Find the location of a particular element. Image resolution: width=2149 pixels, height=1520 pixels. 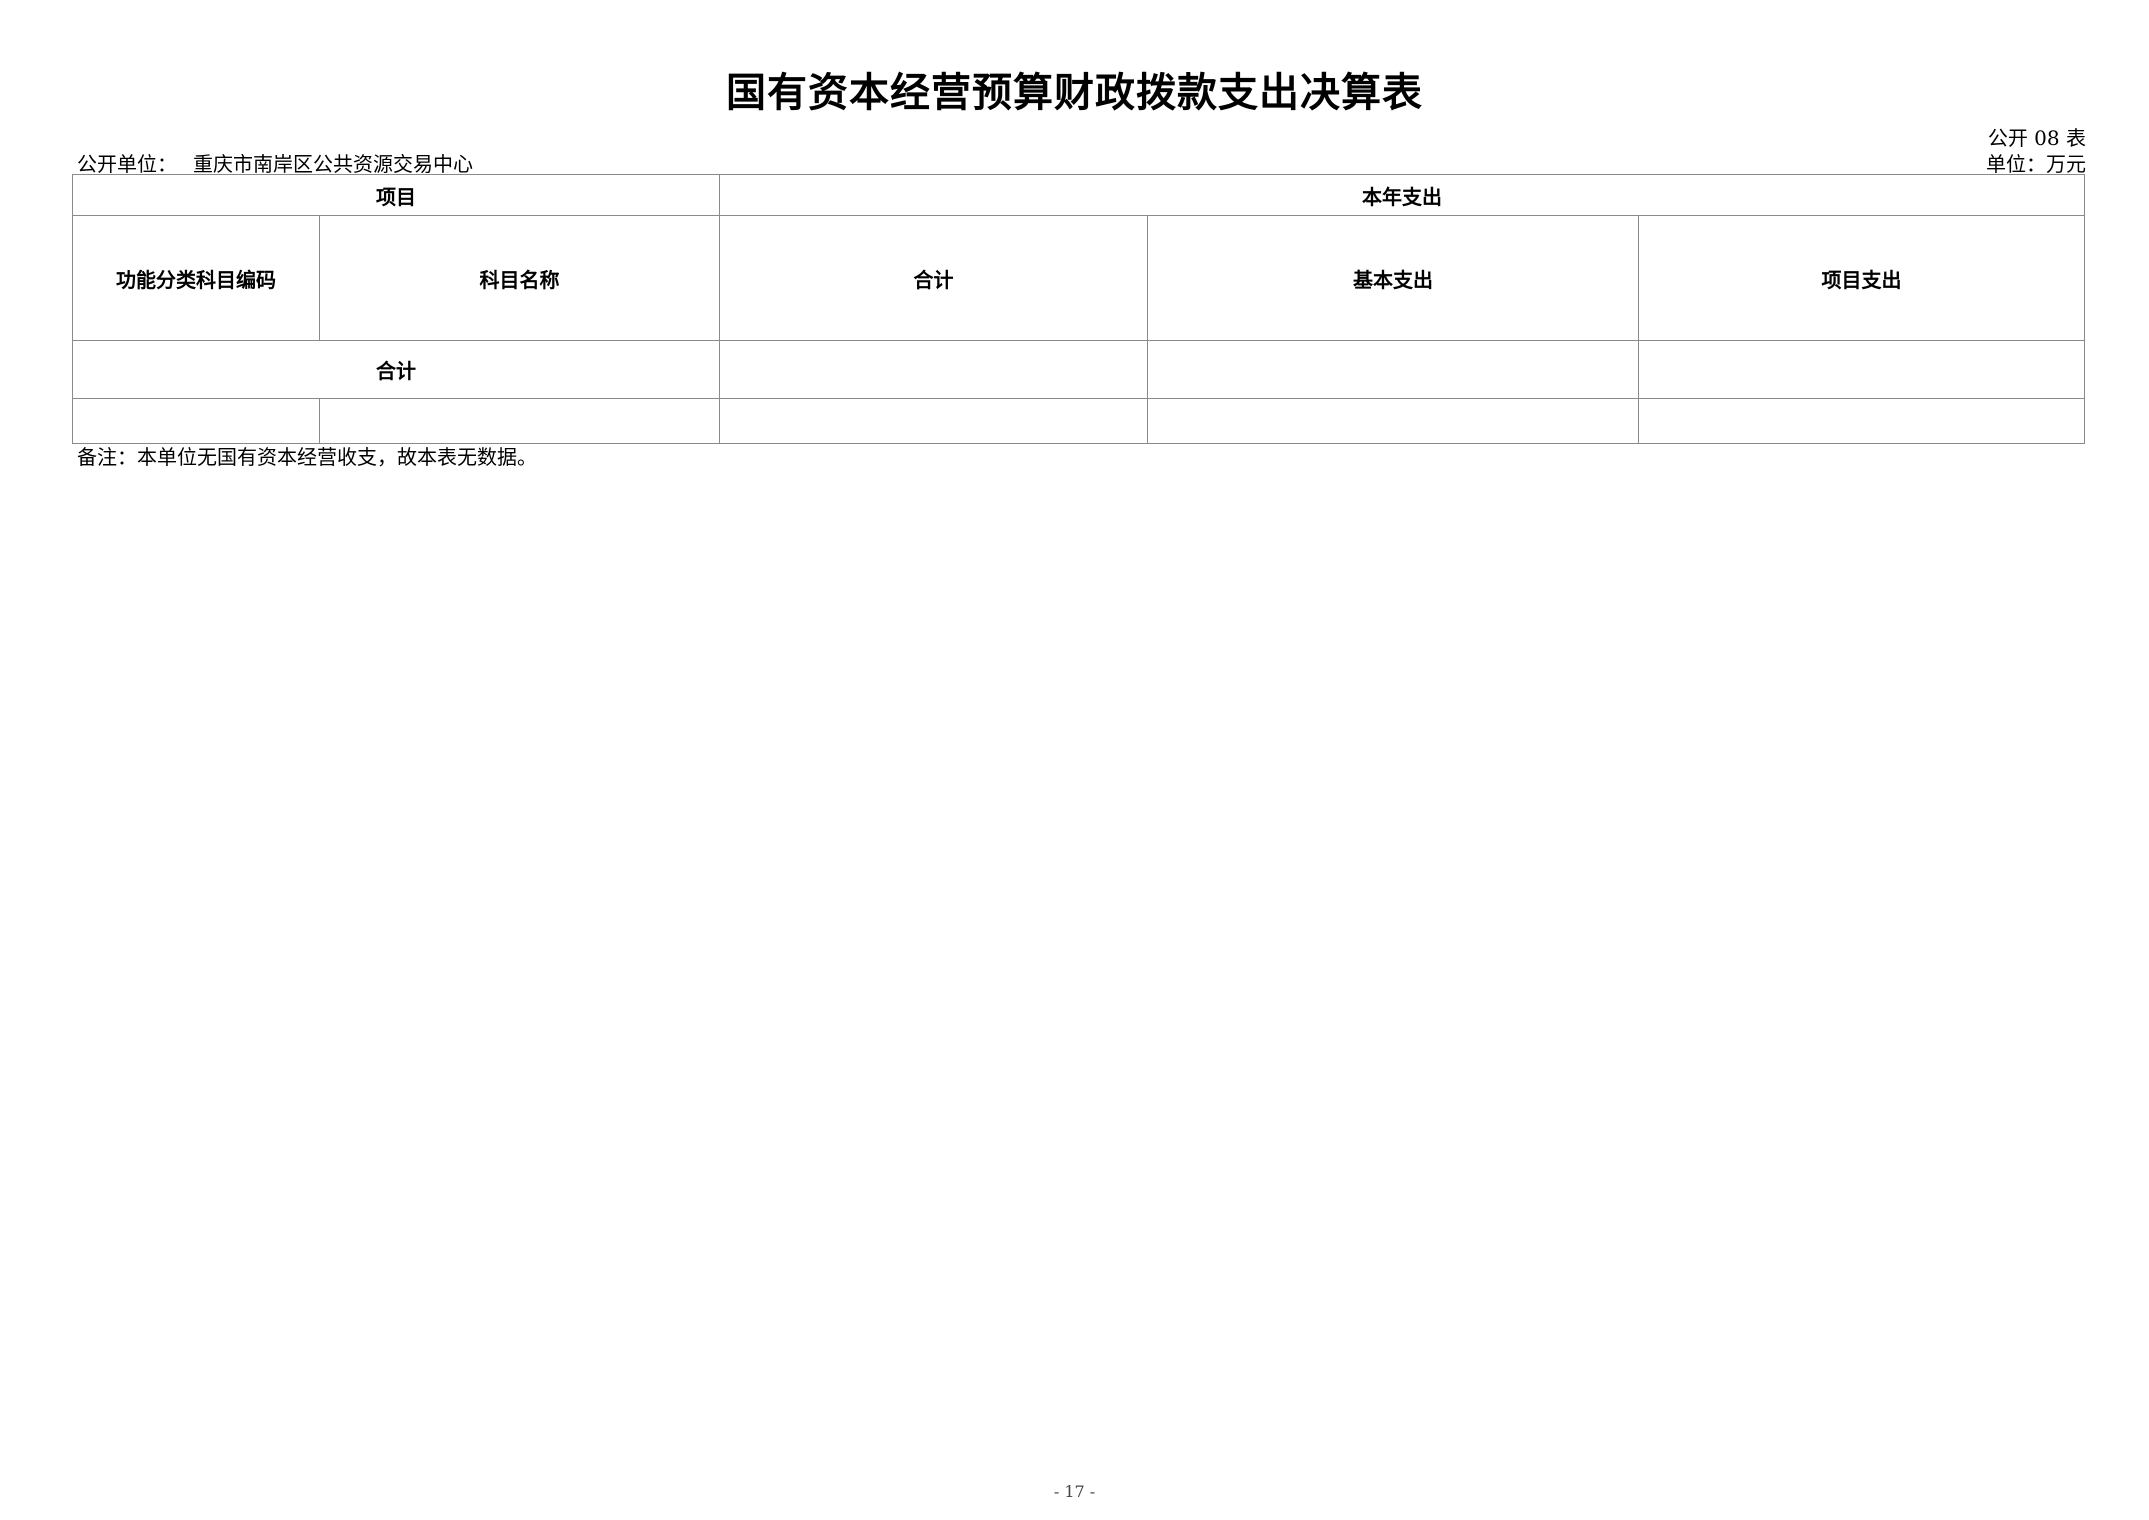

remark-note: 备注：本单位无国有资本经营收支，故本表无数据。 is located at coordinates (307, 457).